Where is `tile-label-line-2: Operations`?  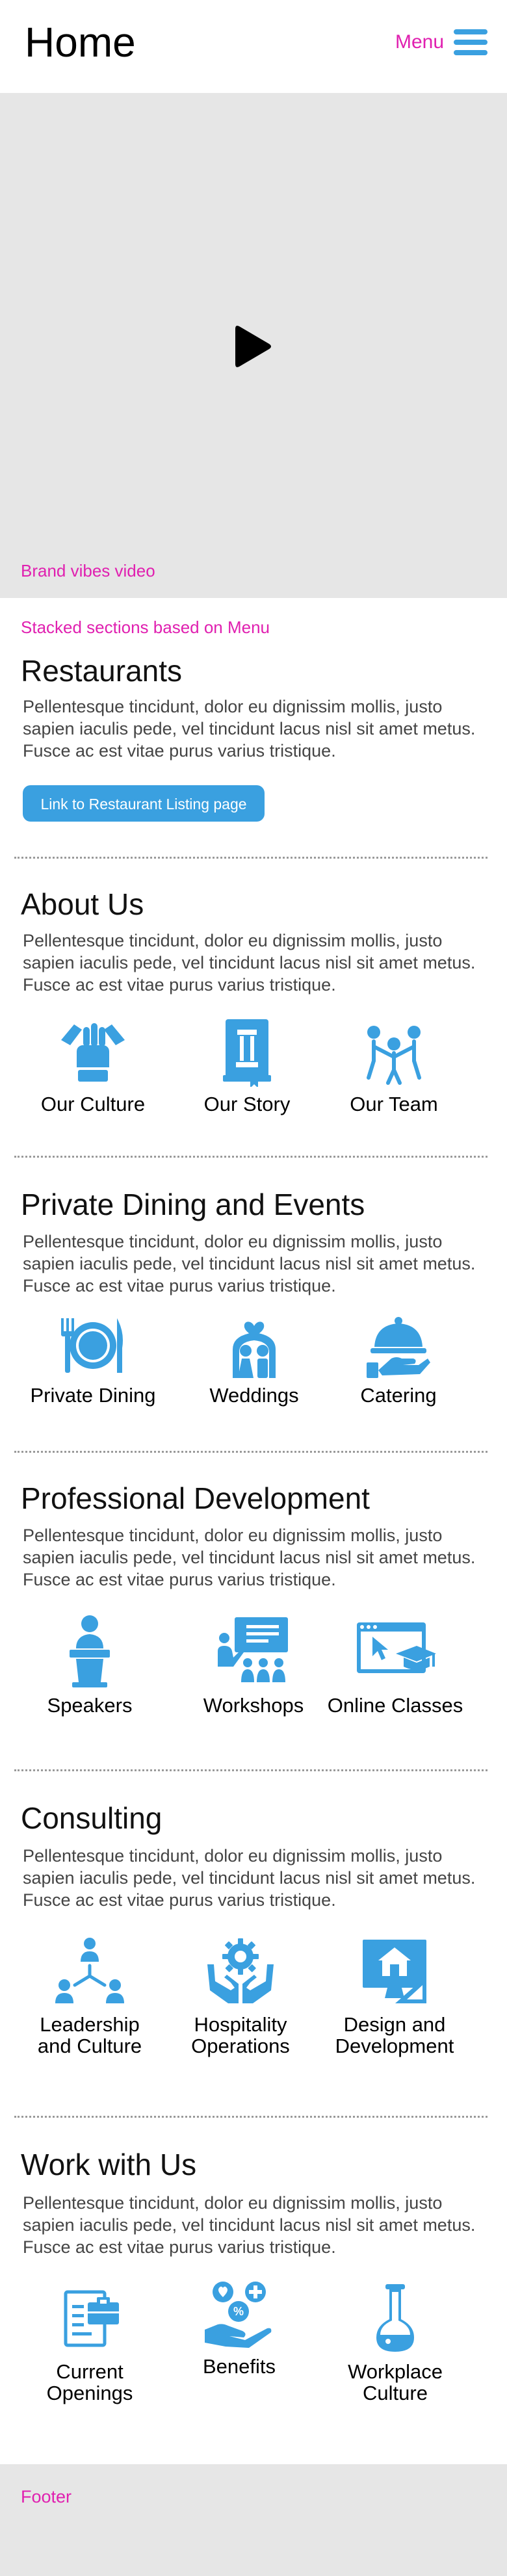
tile-label-line-2: Operations is located at coordinates (240, 2046).